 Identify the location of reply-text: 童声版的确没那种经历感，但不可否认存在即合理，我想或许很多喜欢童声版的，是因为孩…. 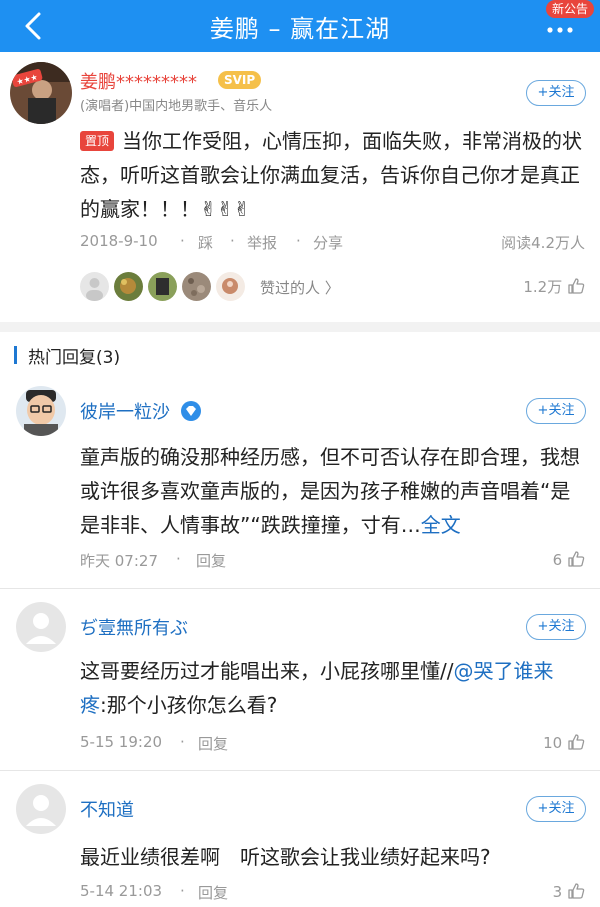
(330, 491).